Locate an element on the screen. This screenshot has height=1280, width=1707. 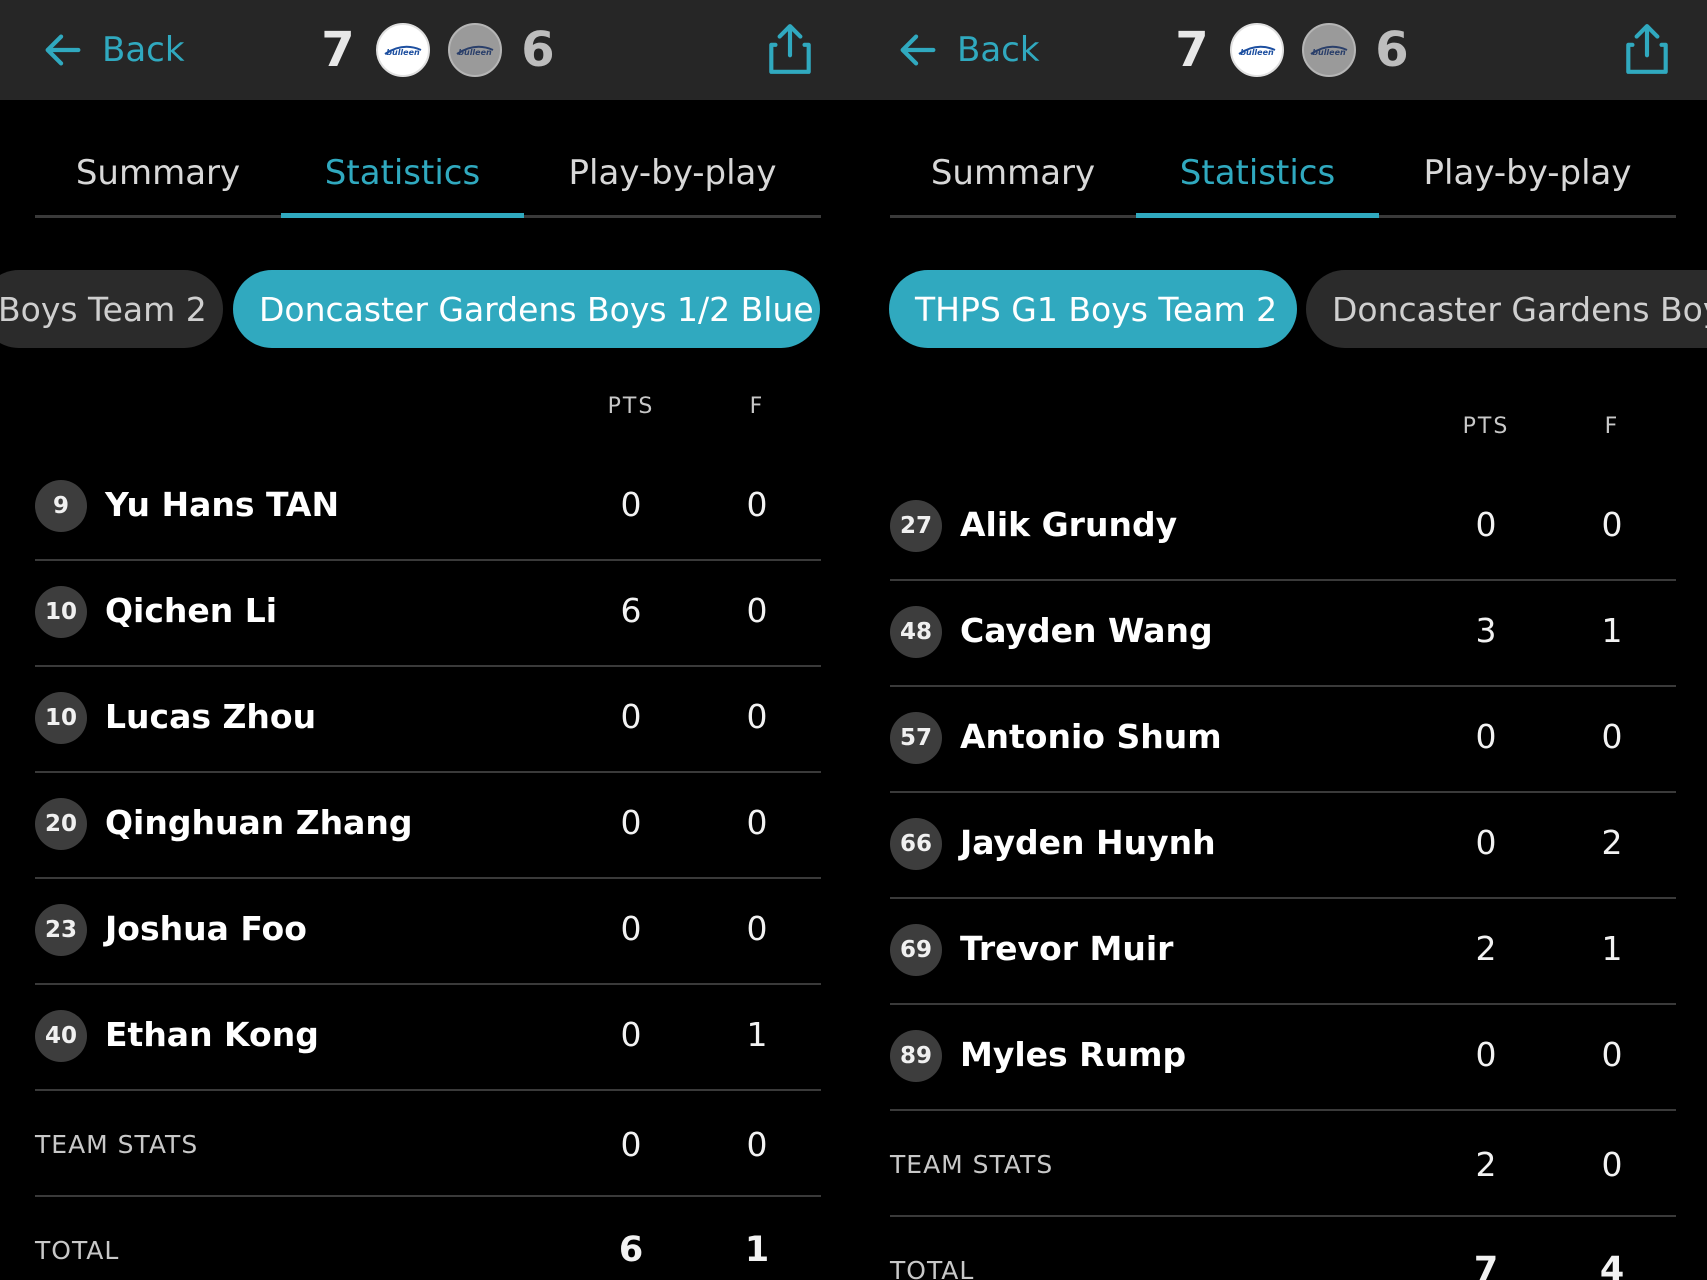
home-score: 7 is located at coordinates (1192, 50).